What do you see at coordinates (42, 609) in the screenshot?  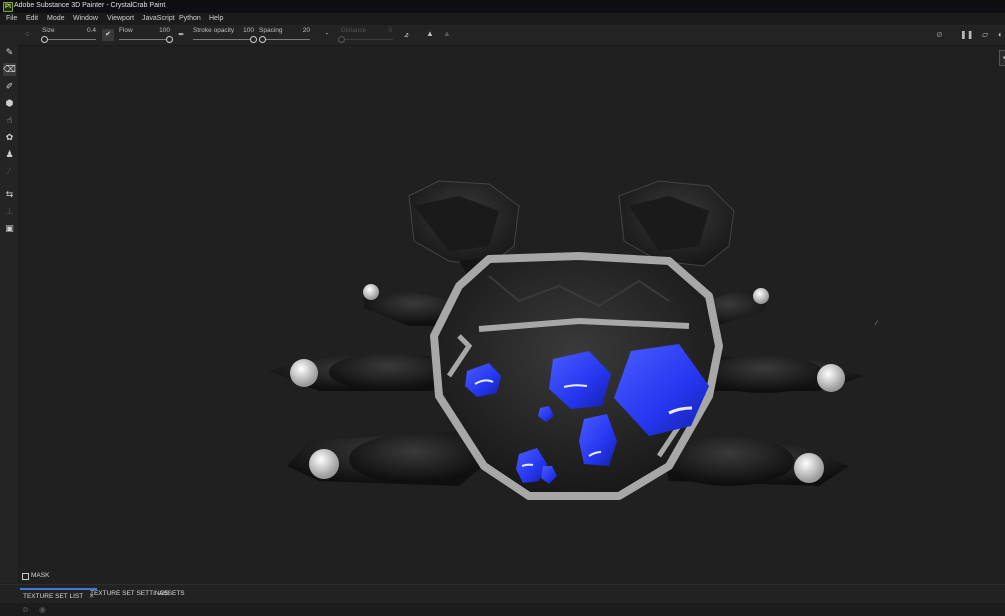 I see `eye-icon: ◉` at bounding box center [42, 609].